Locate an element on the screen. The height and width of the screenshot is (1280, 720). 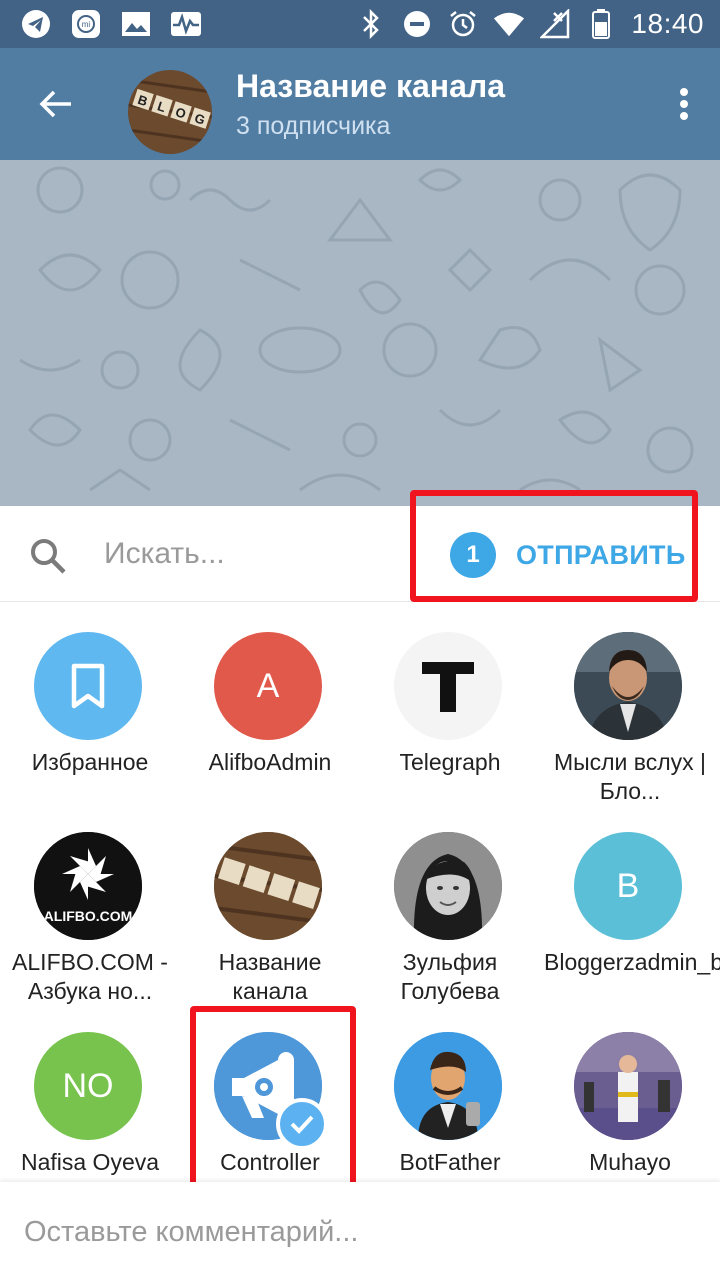
contact-item: Зульфия Голубева is located at coordinates (450, 903).